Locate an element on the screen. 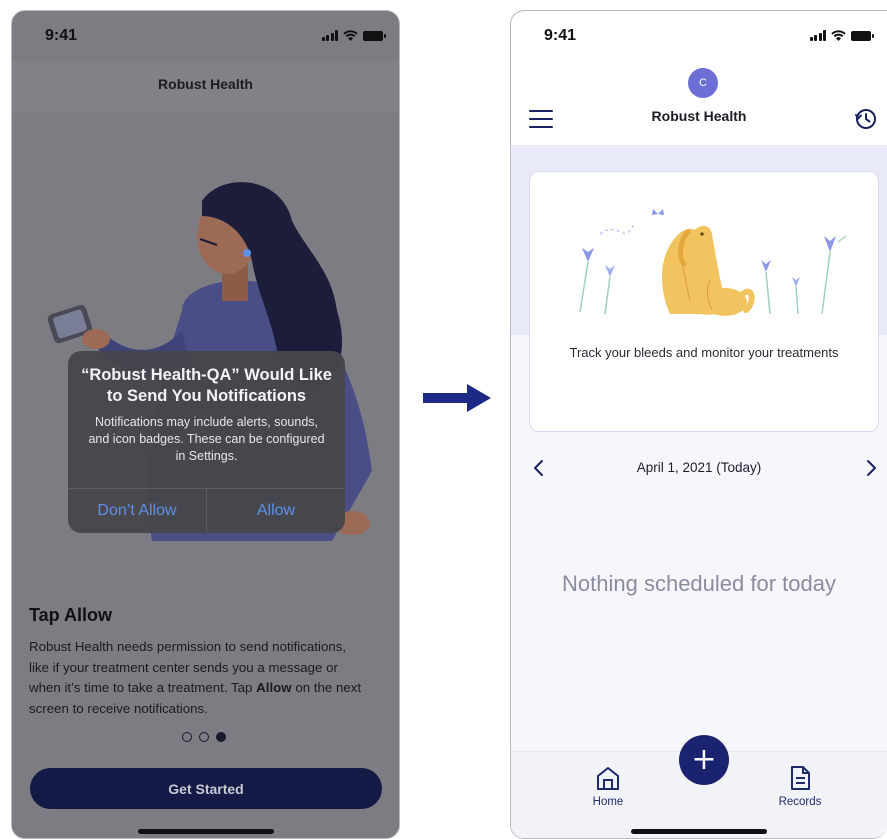  history-clock-icon is located at coordinates (866, 120).